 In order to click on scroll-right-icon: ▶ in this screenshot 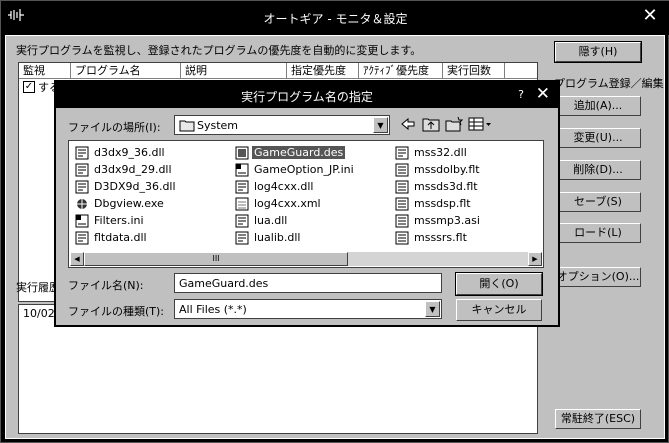, I will do `click(535, 259)`.